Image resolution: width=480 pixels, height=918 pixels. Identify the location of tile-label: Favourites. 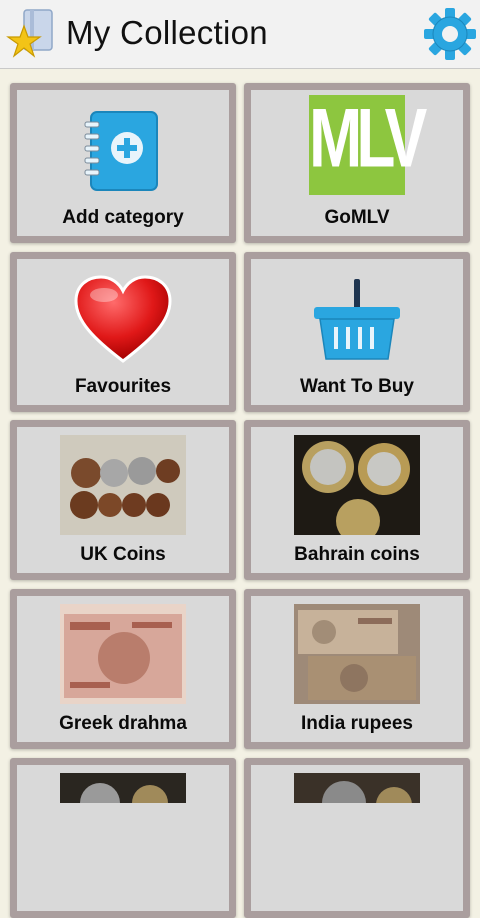
(123, 386).